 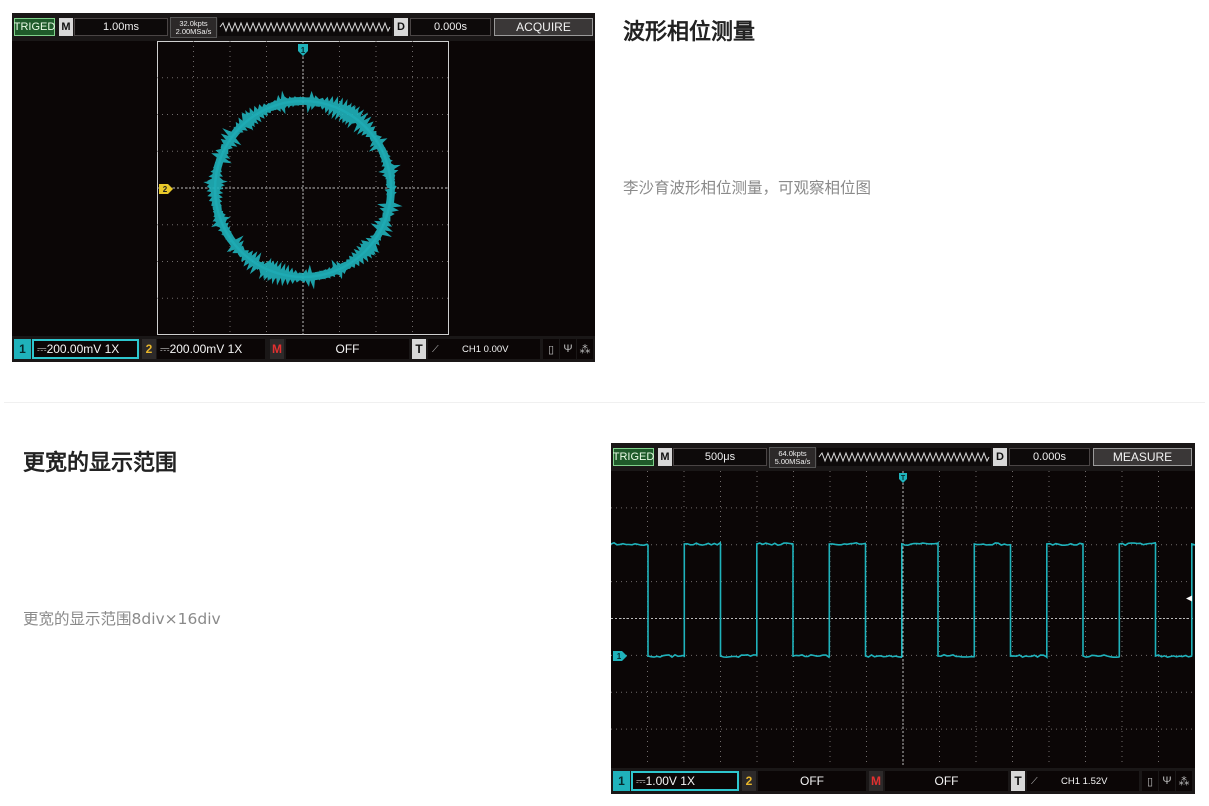 I want to click on ch2-setting: ⎓200.00mV 1X, so click(x=211, y=349).